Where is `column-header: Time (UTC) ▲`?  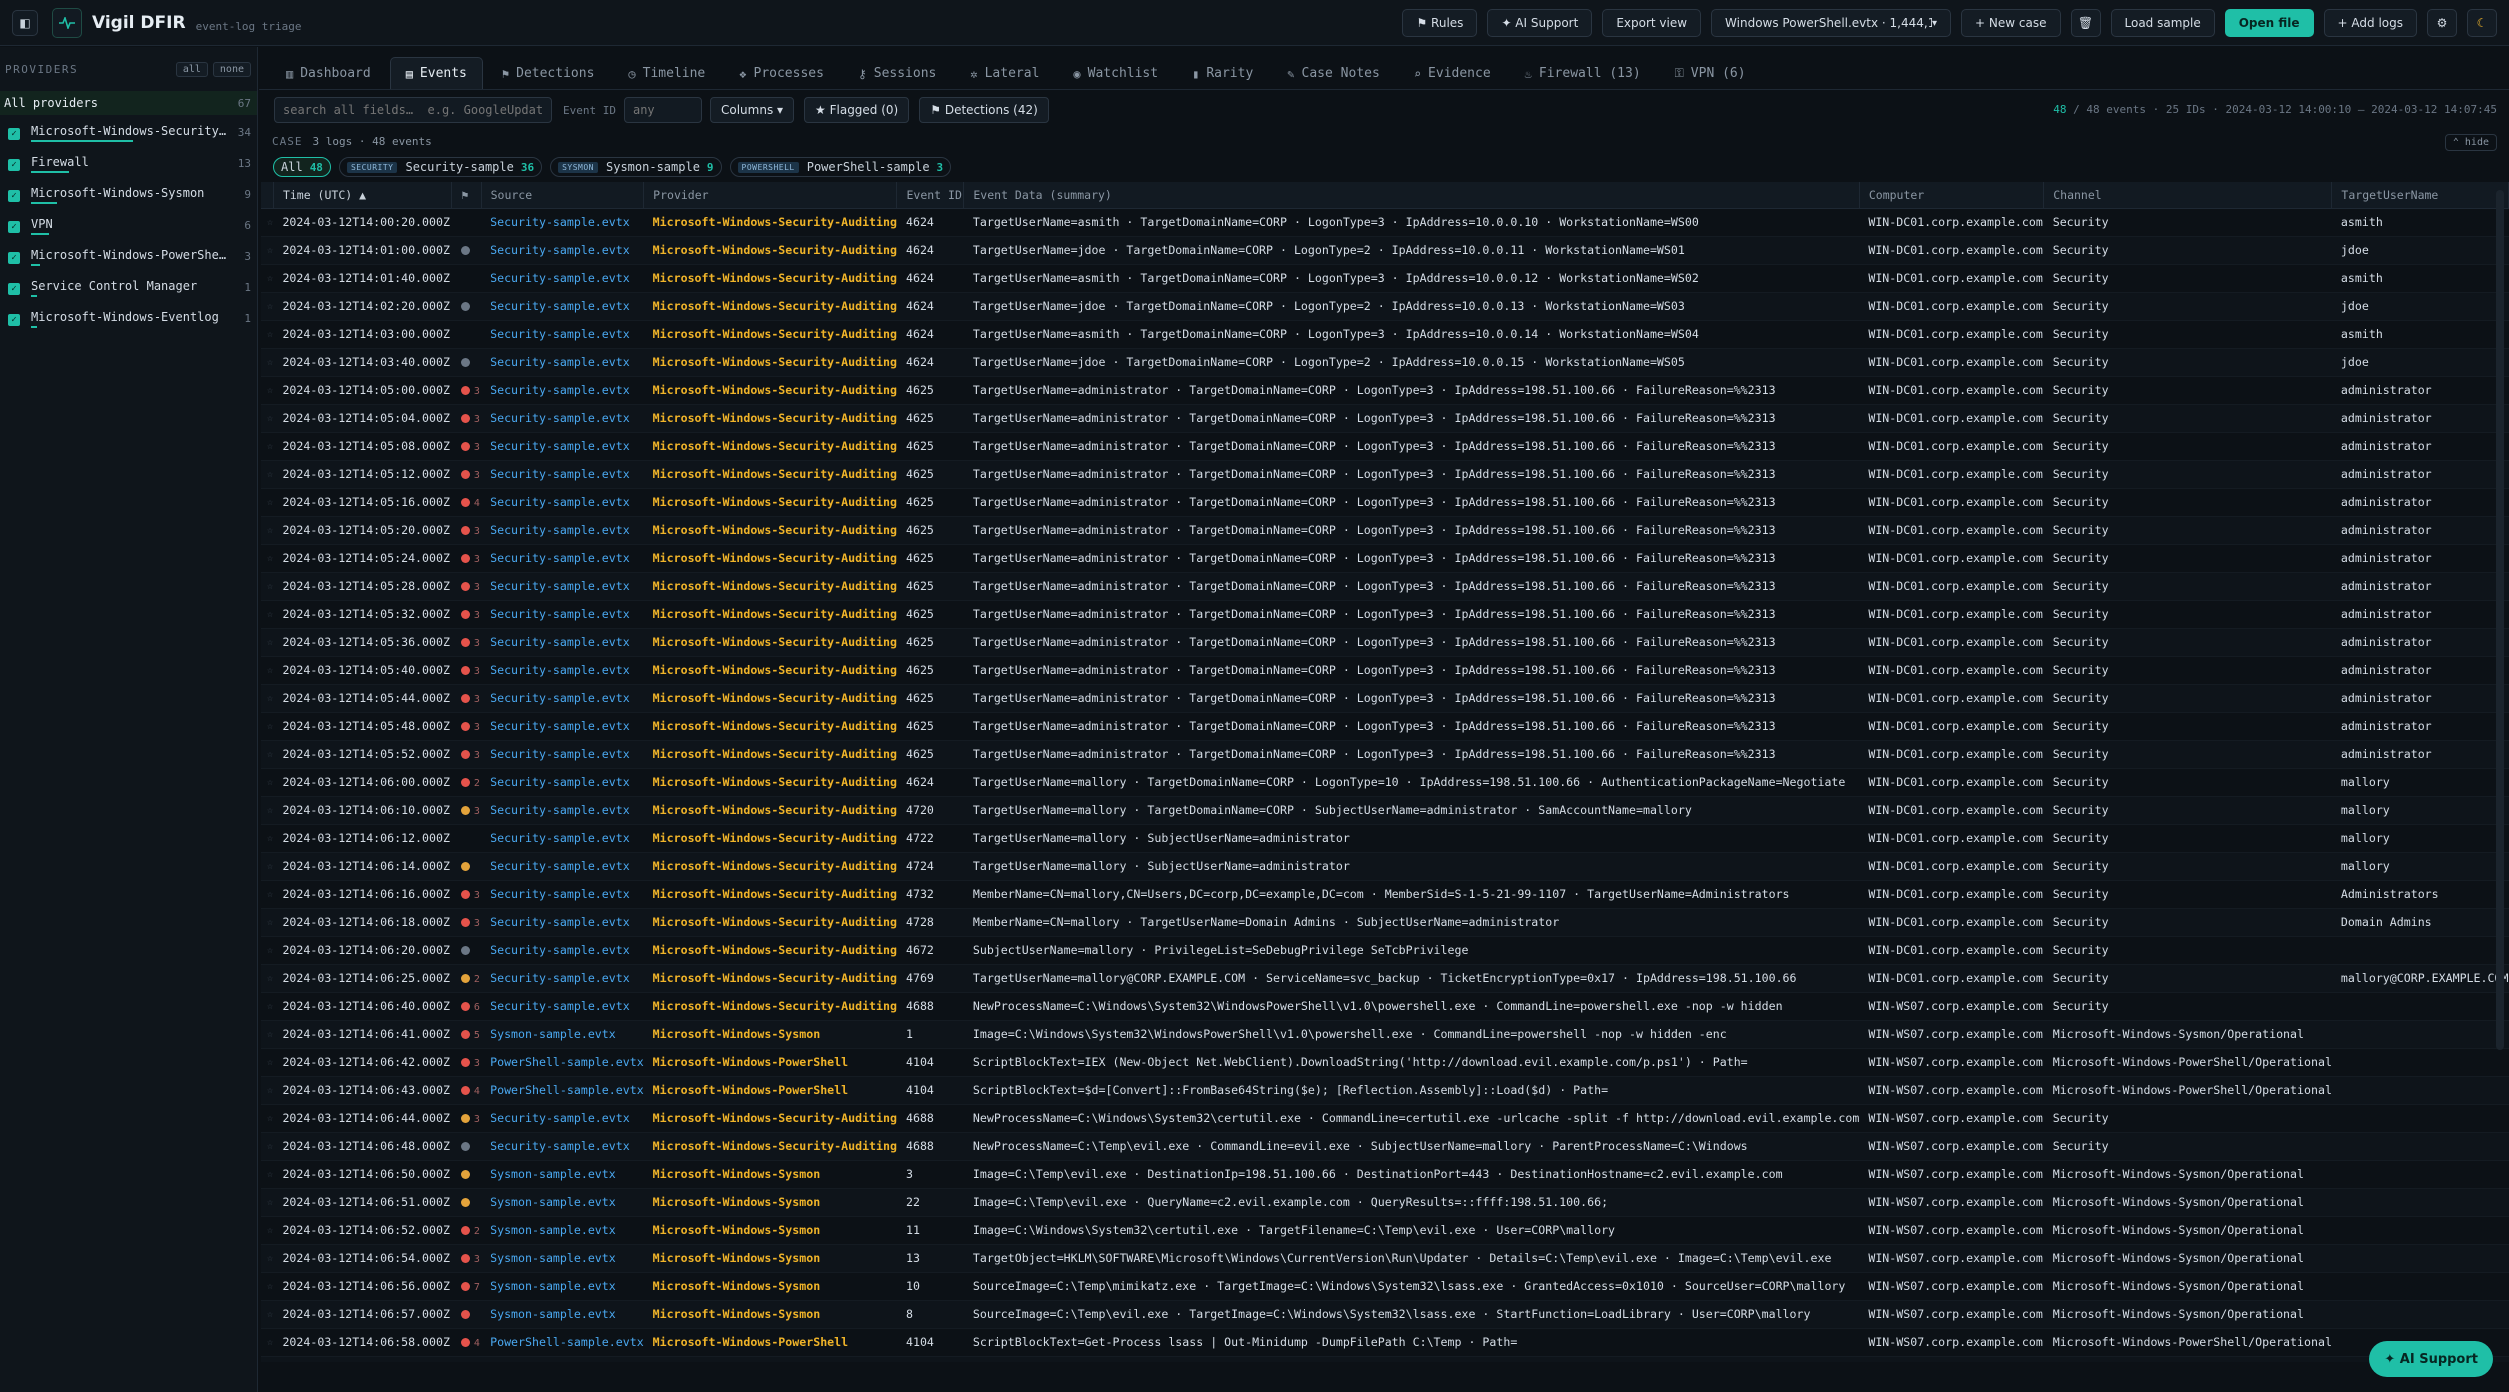 column-header: Time (UTC) ▲ is located at coordinates (363, 195).